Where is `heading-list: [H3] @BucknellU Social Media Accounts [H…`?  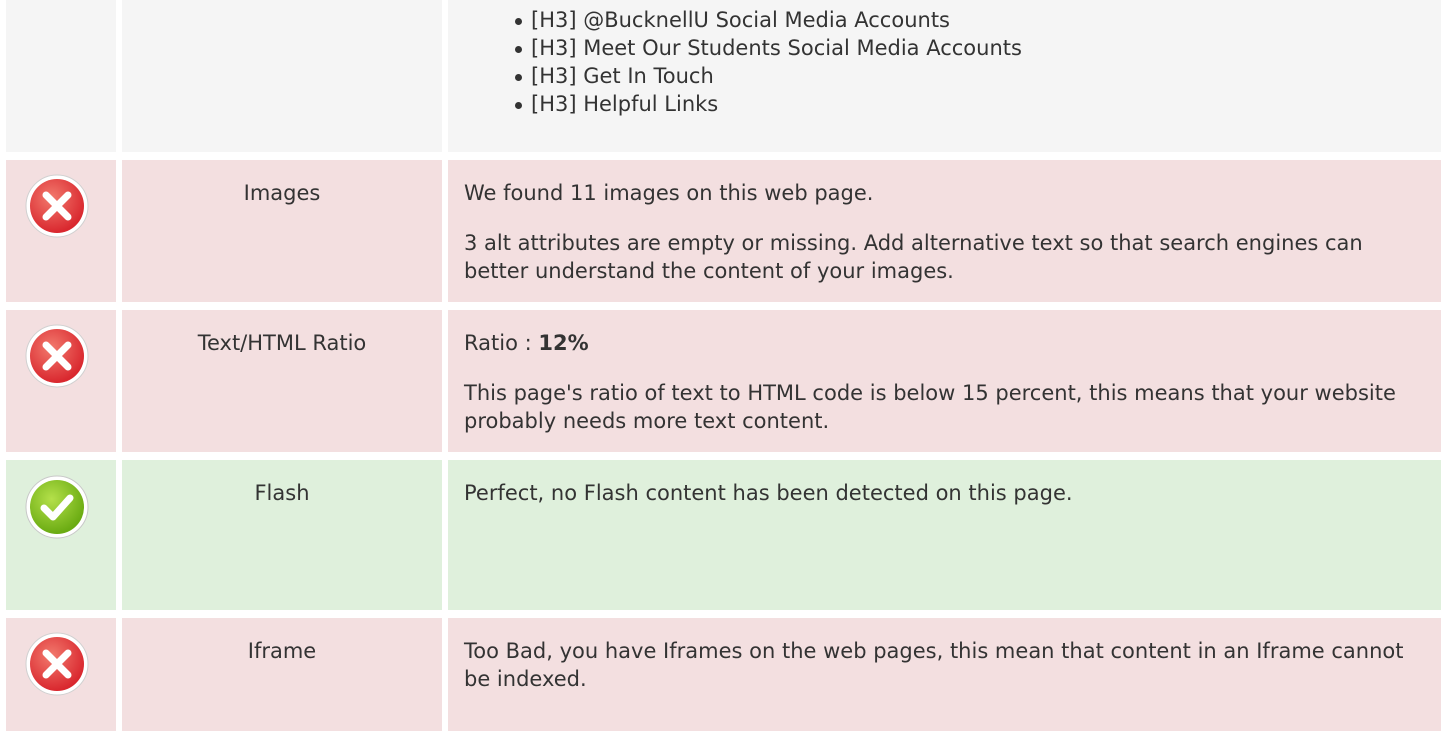 heading-list: [H3] @BucknellU Social Media Accounts [H… is located at coordinates (964, 59).